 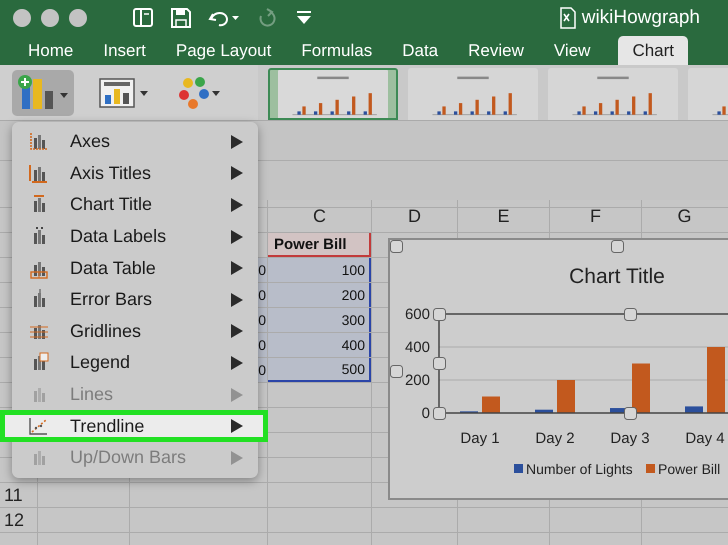 I want to click on legend-label: Number of Lights, so click(x=579, y=469).